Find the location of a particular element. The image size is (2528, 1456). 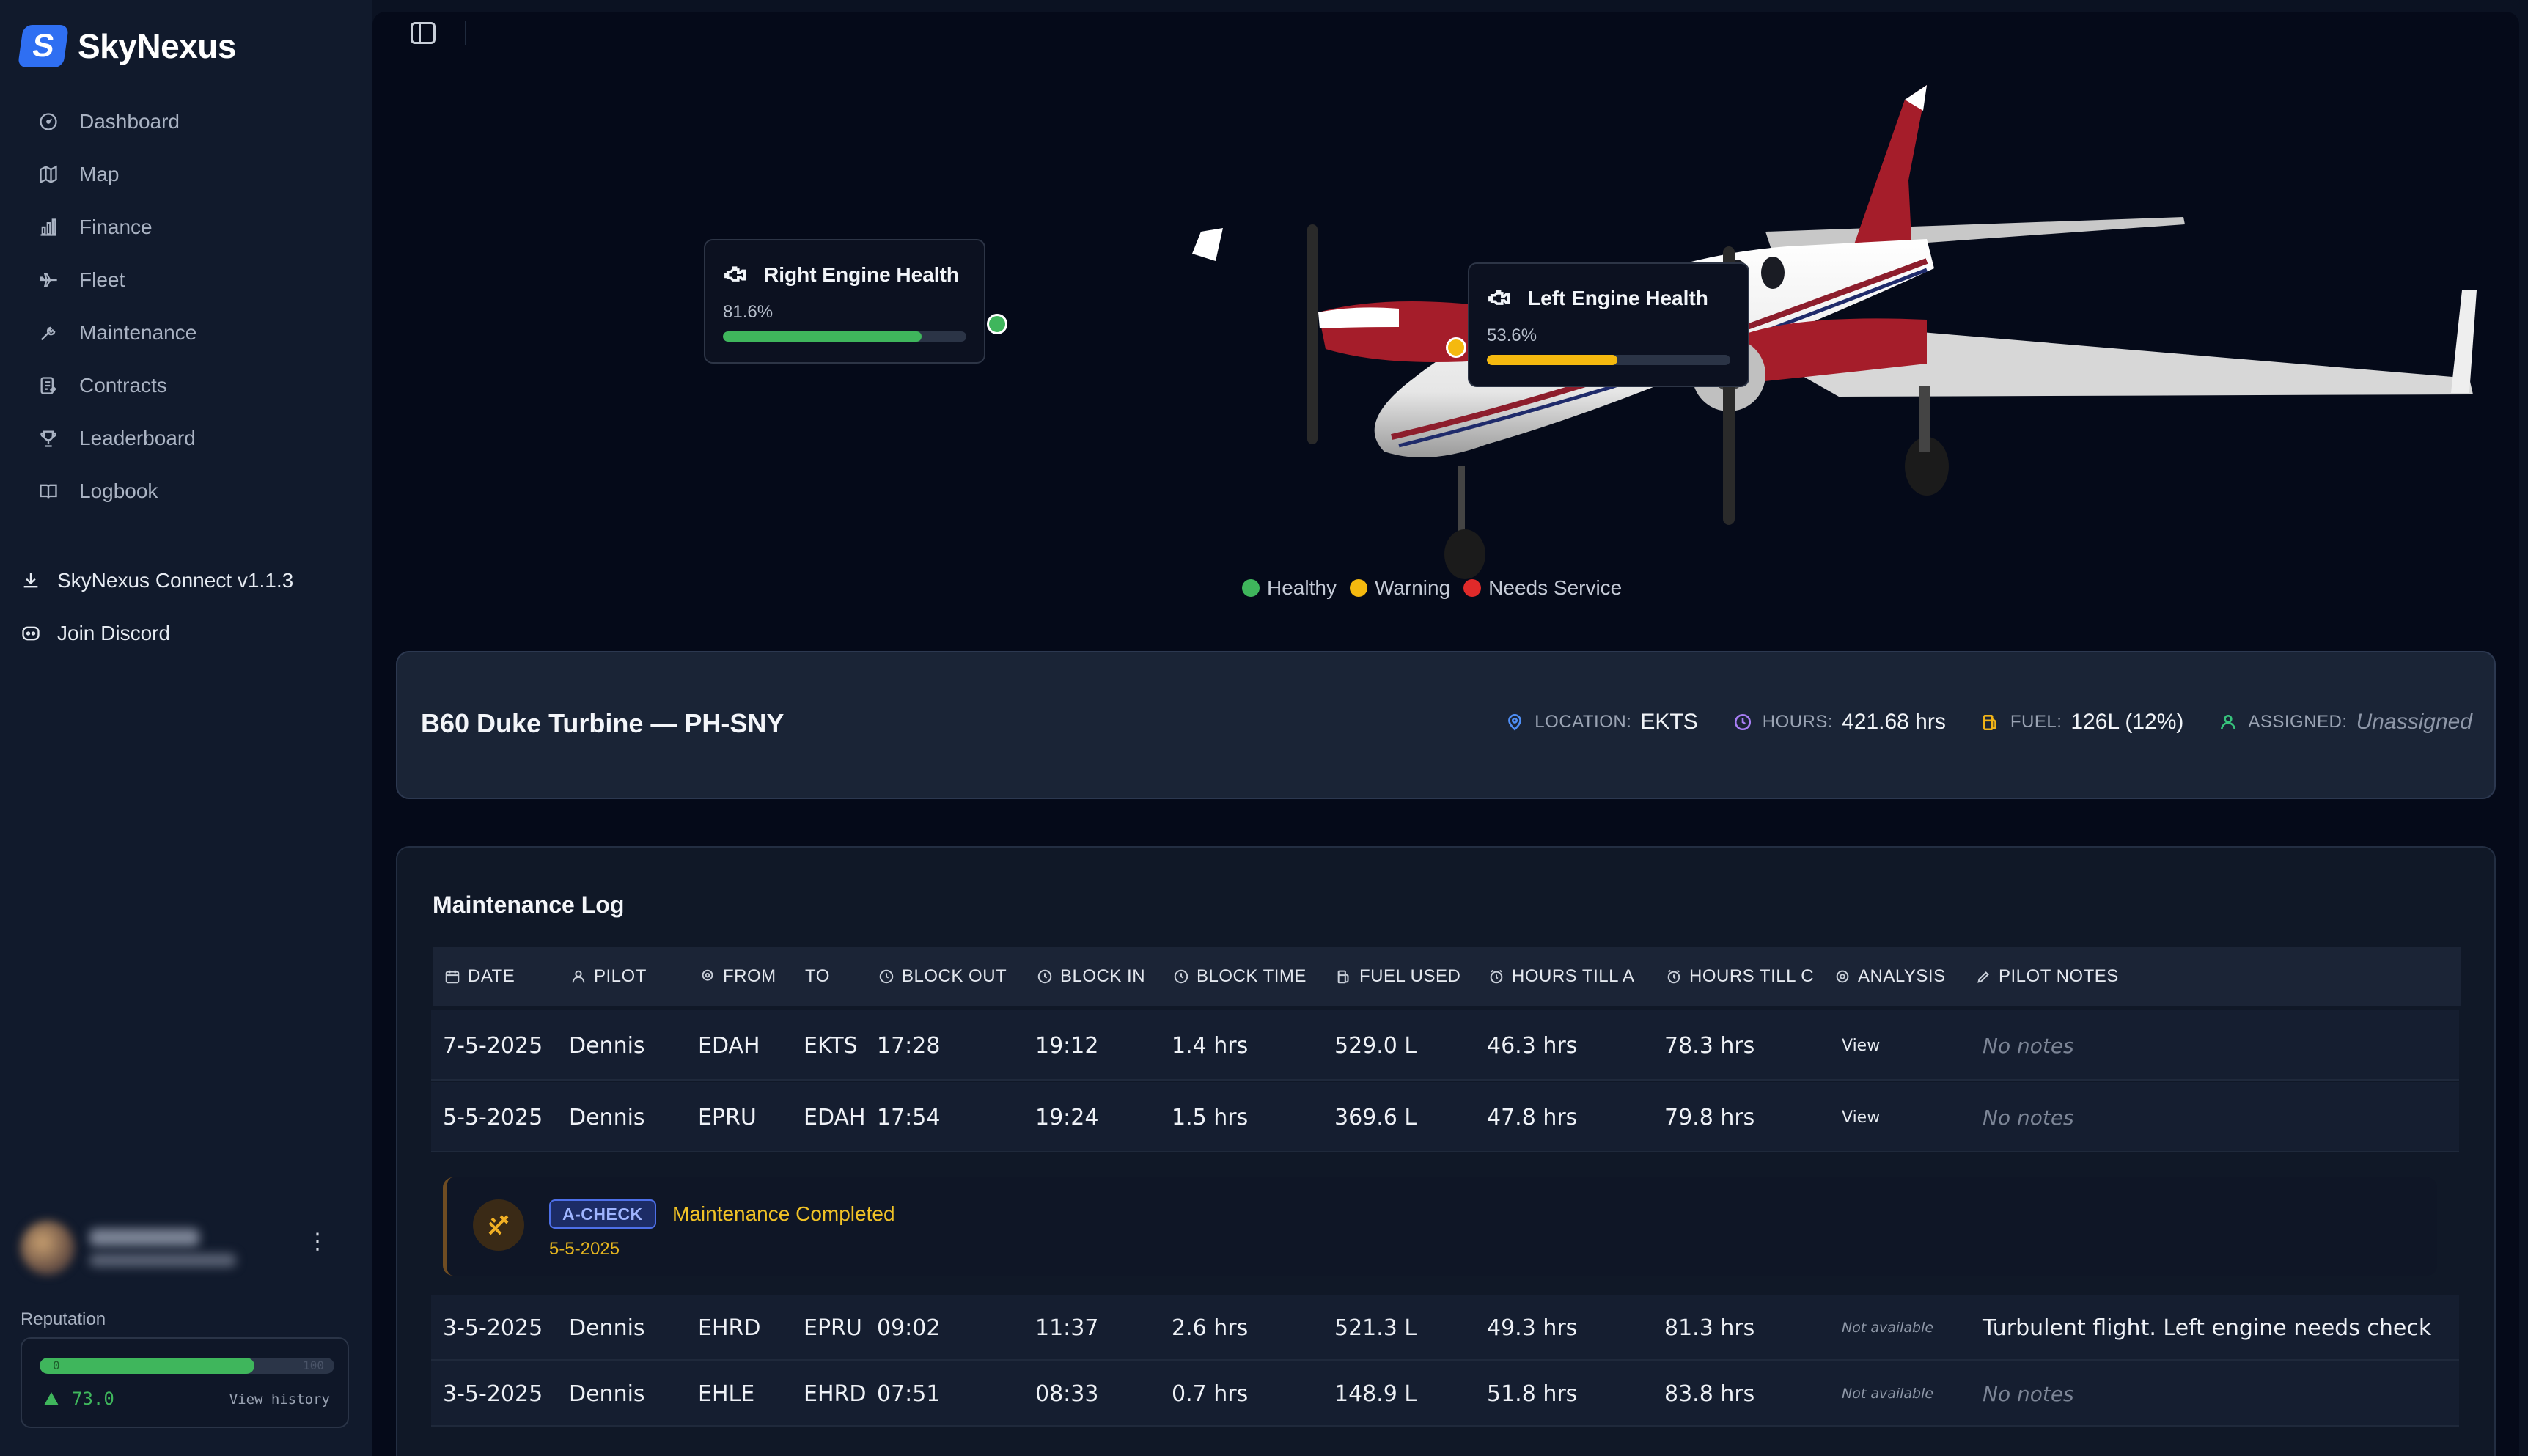

col-block-time: BLOCK TIME is located at coordinates (1240, 976).